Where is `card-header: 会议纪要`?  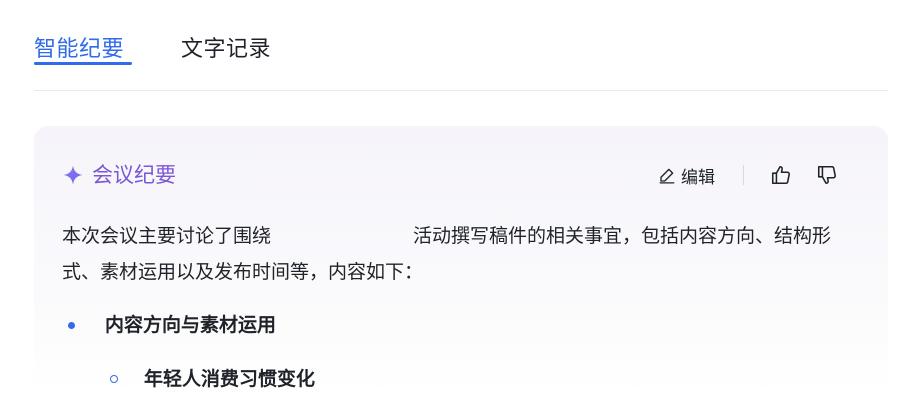 card-header: 会议纪要 is located at coordinates (119, 175).